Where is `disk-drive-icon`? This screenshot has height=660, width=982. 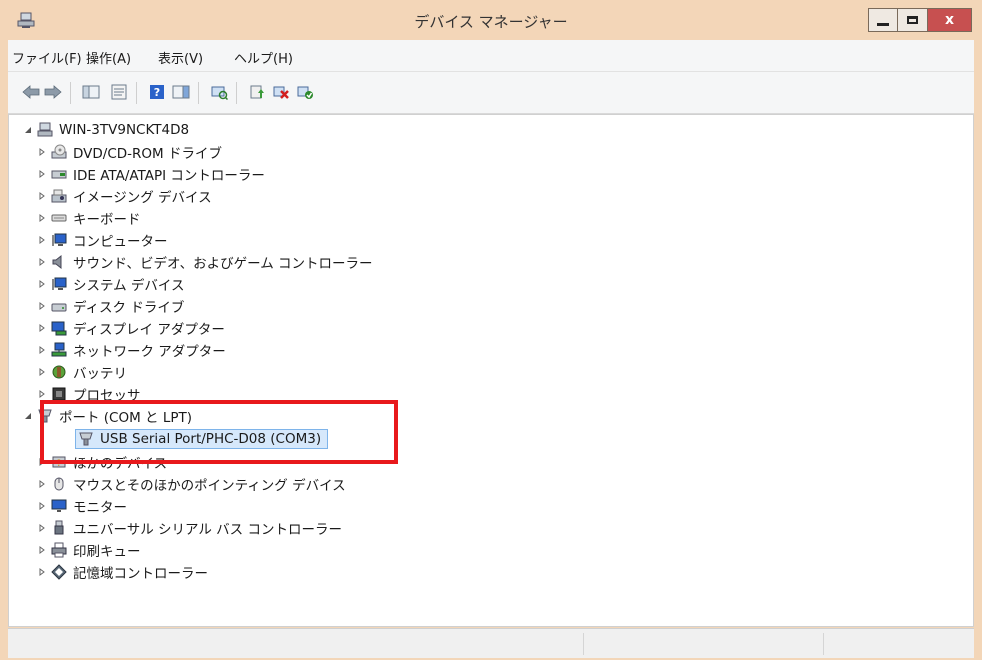 disk-drive-icon is located at coordinates (59, 306).